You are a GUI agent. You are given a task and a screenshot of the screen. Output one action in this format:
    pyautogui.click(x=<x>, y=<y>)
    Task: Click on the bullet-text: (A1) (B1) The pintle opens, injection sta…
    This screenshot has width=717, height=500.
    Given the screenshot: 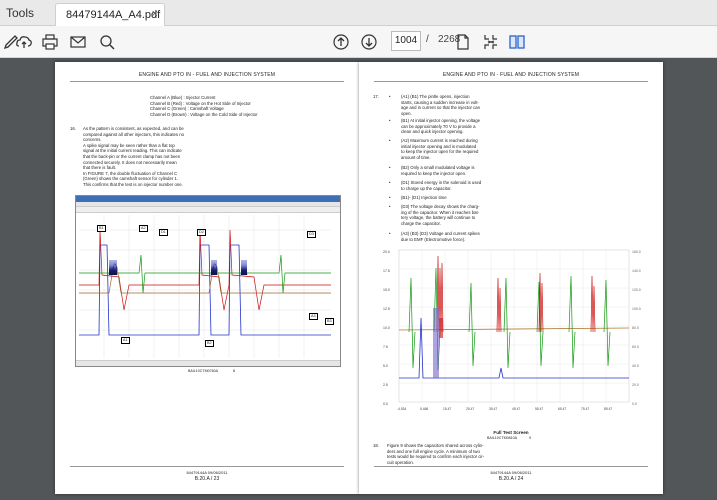 What is the action you would take?
    pyautogui.click(x=441, y=105)
    